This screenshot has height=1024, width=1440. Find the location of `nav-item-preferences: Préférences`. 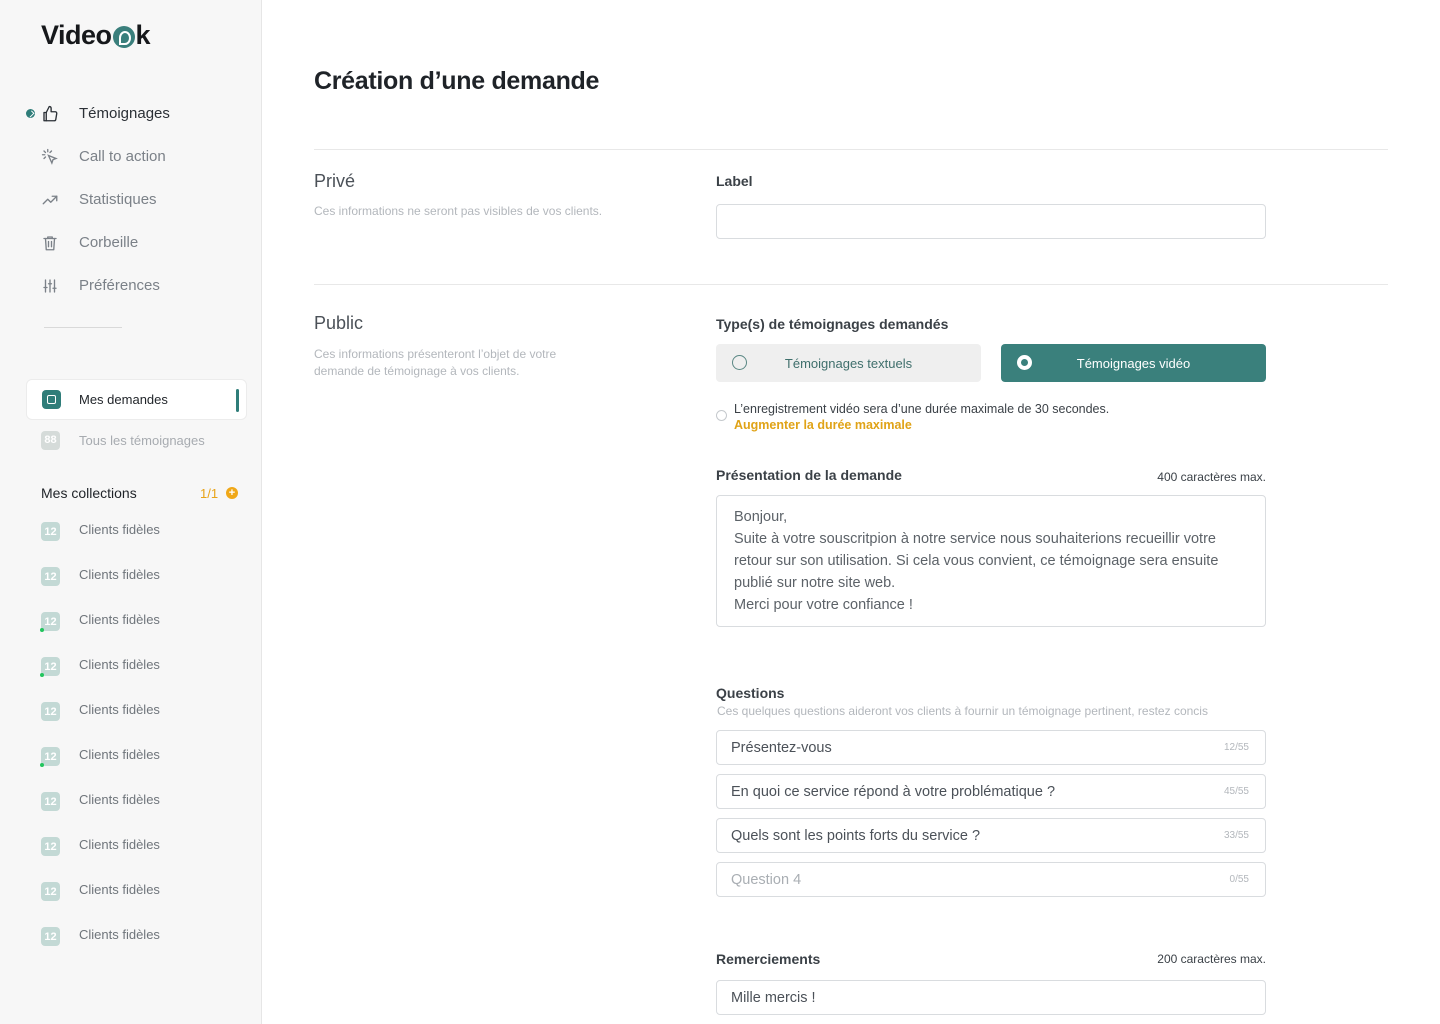

nav-item-preferences: Préférences is located at coordinates (131, 285).